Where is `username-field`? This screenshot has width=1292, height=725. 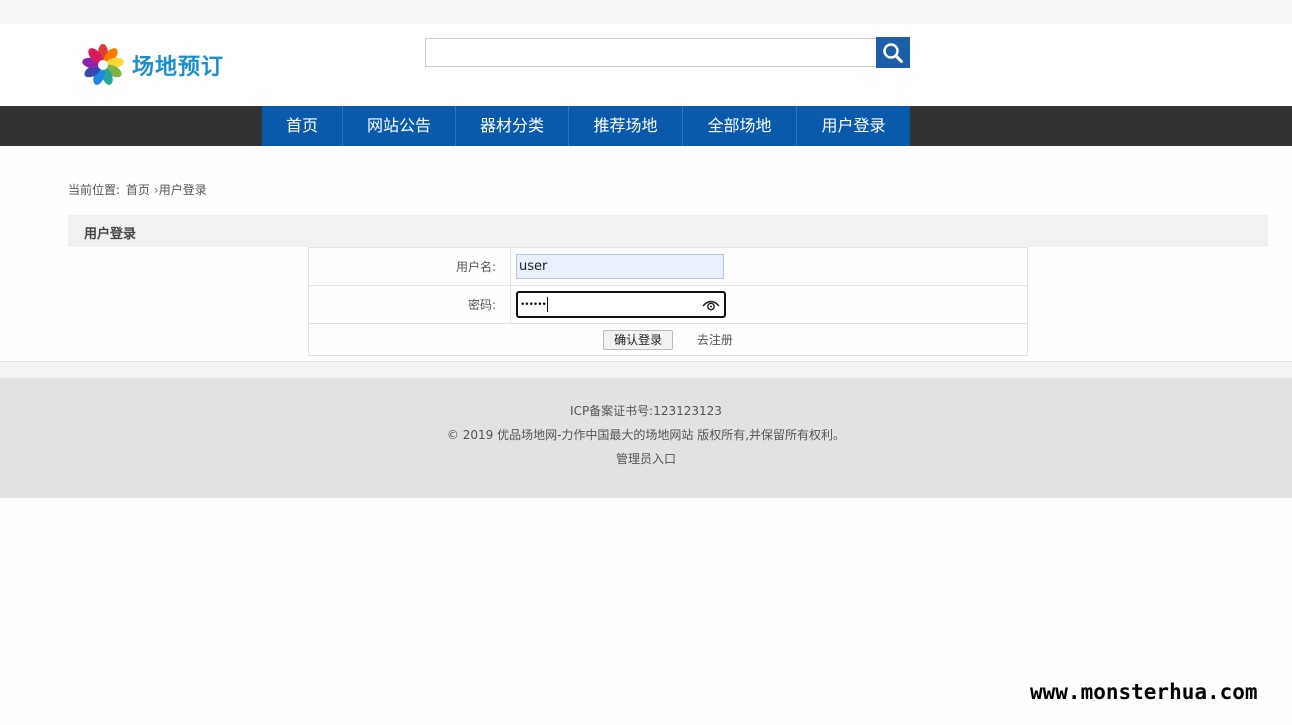 username-field is located at coordinates (620, 266).